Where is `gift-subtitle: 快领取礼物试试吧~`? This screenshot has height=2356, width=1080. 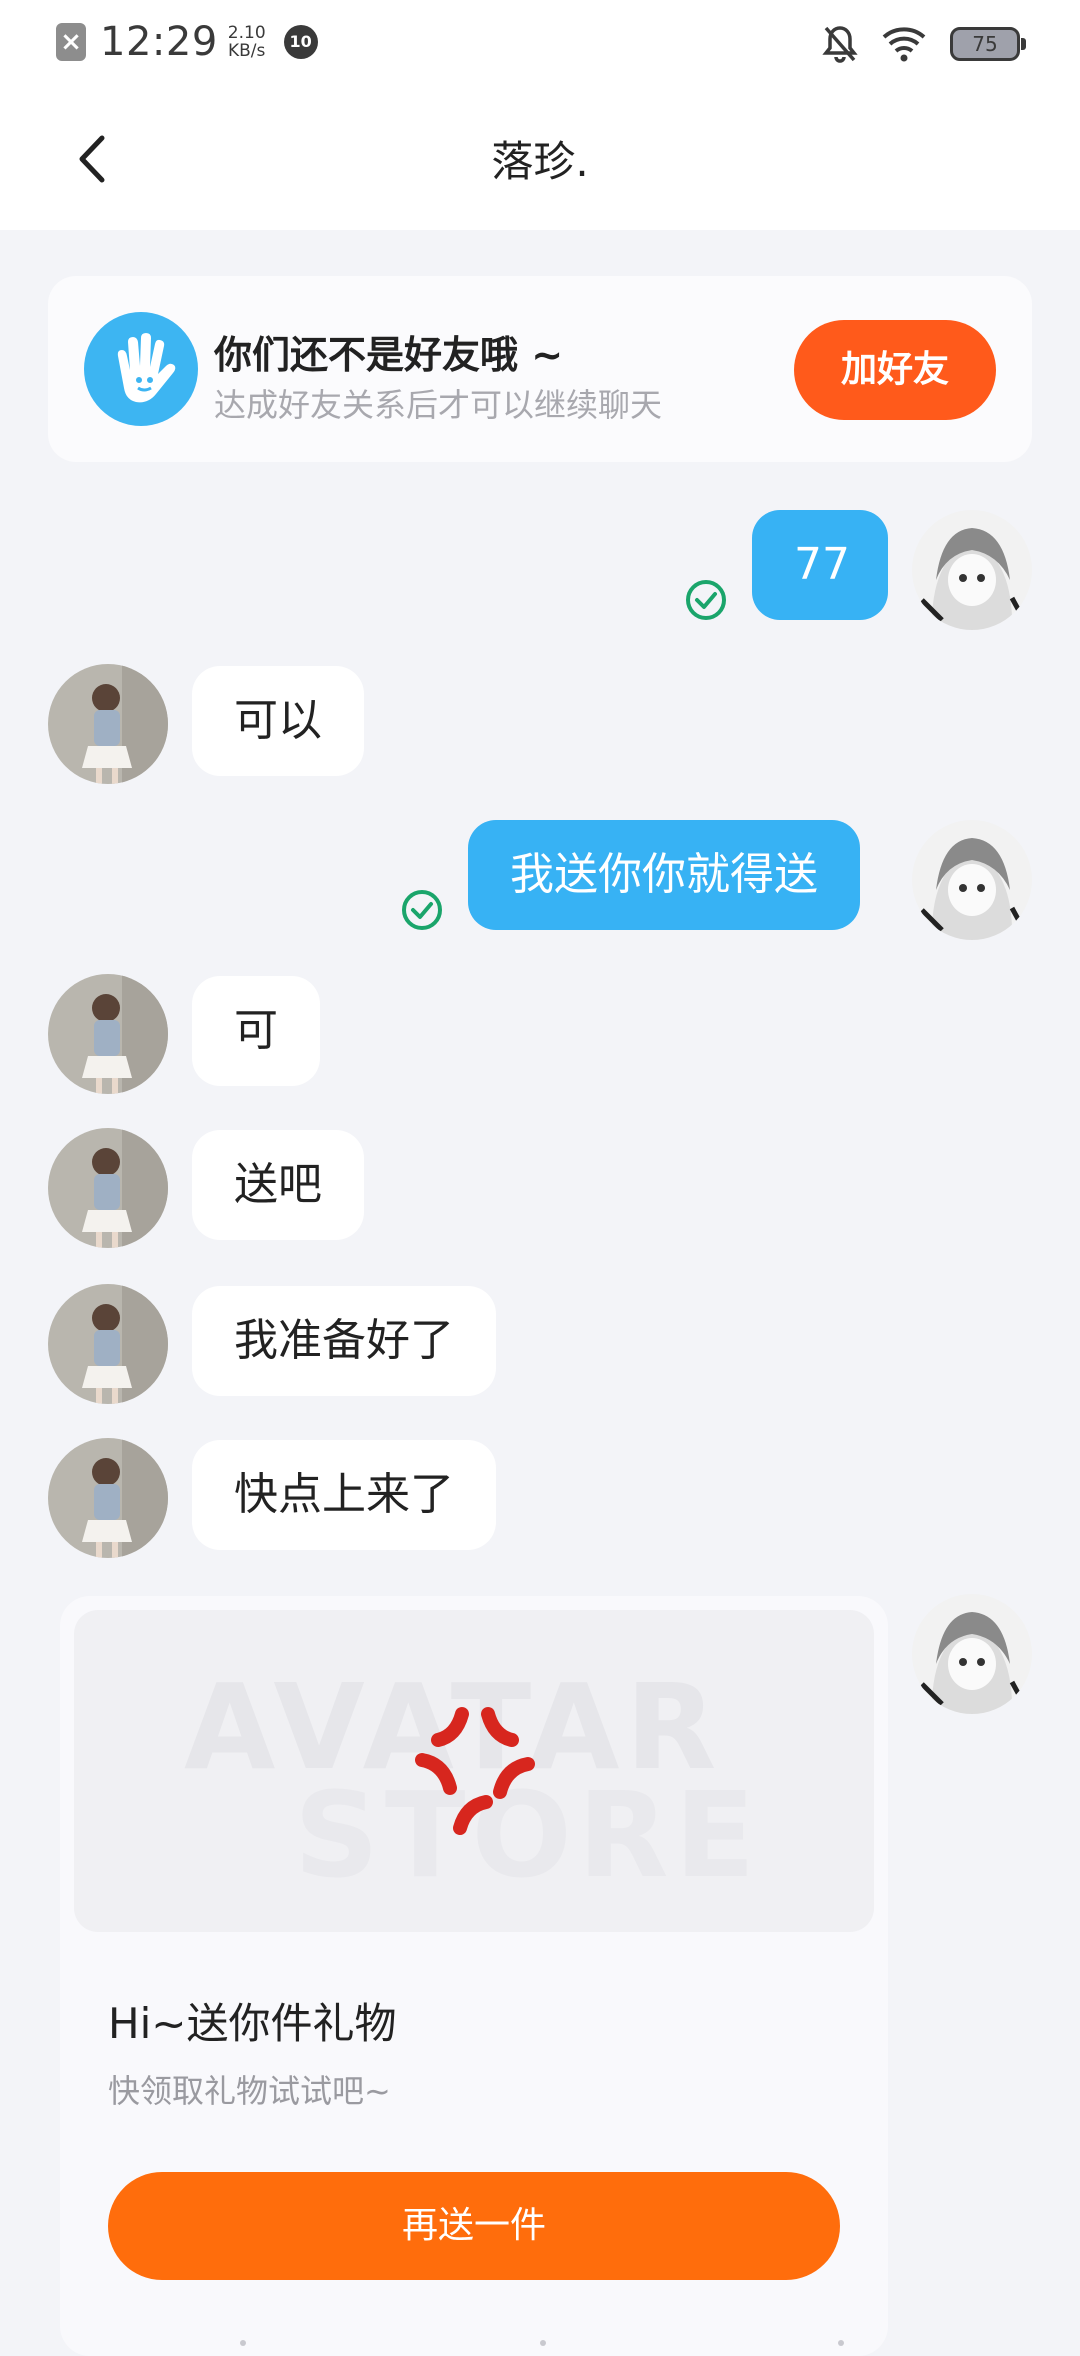 gift-subtitle: 快领取礼物试试吧~ is located at coordinates (249, 2091).